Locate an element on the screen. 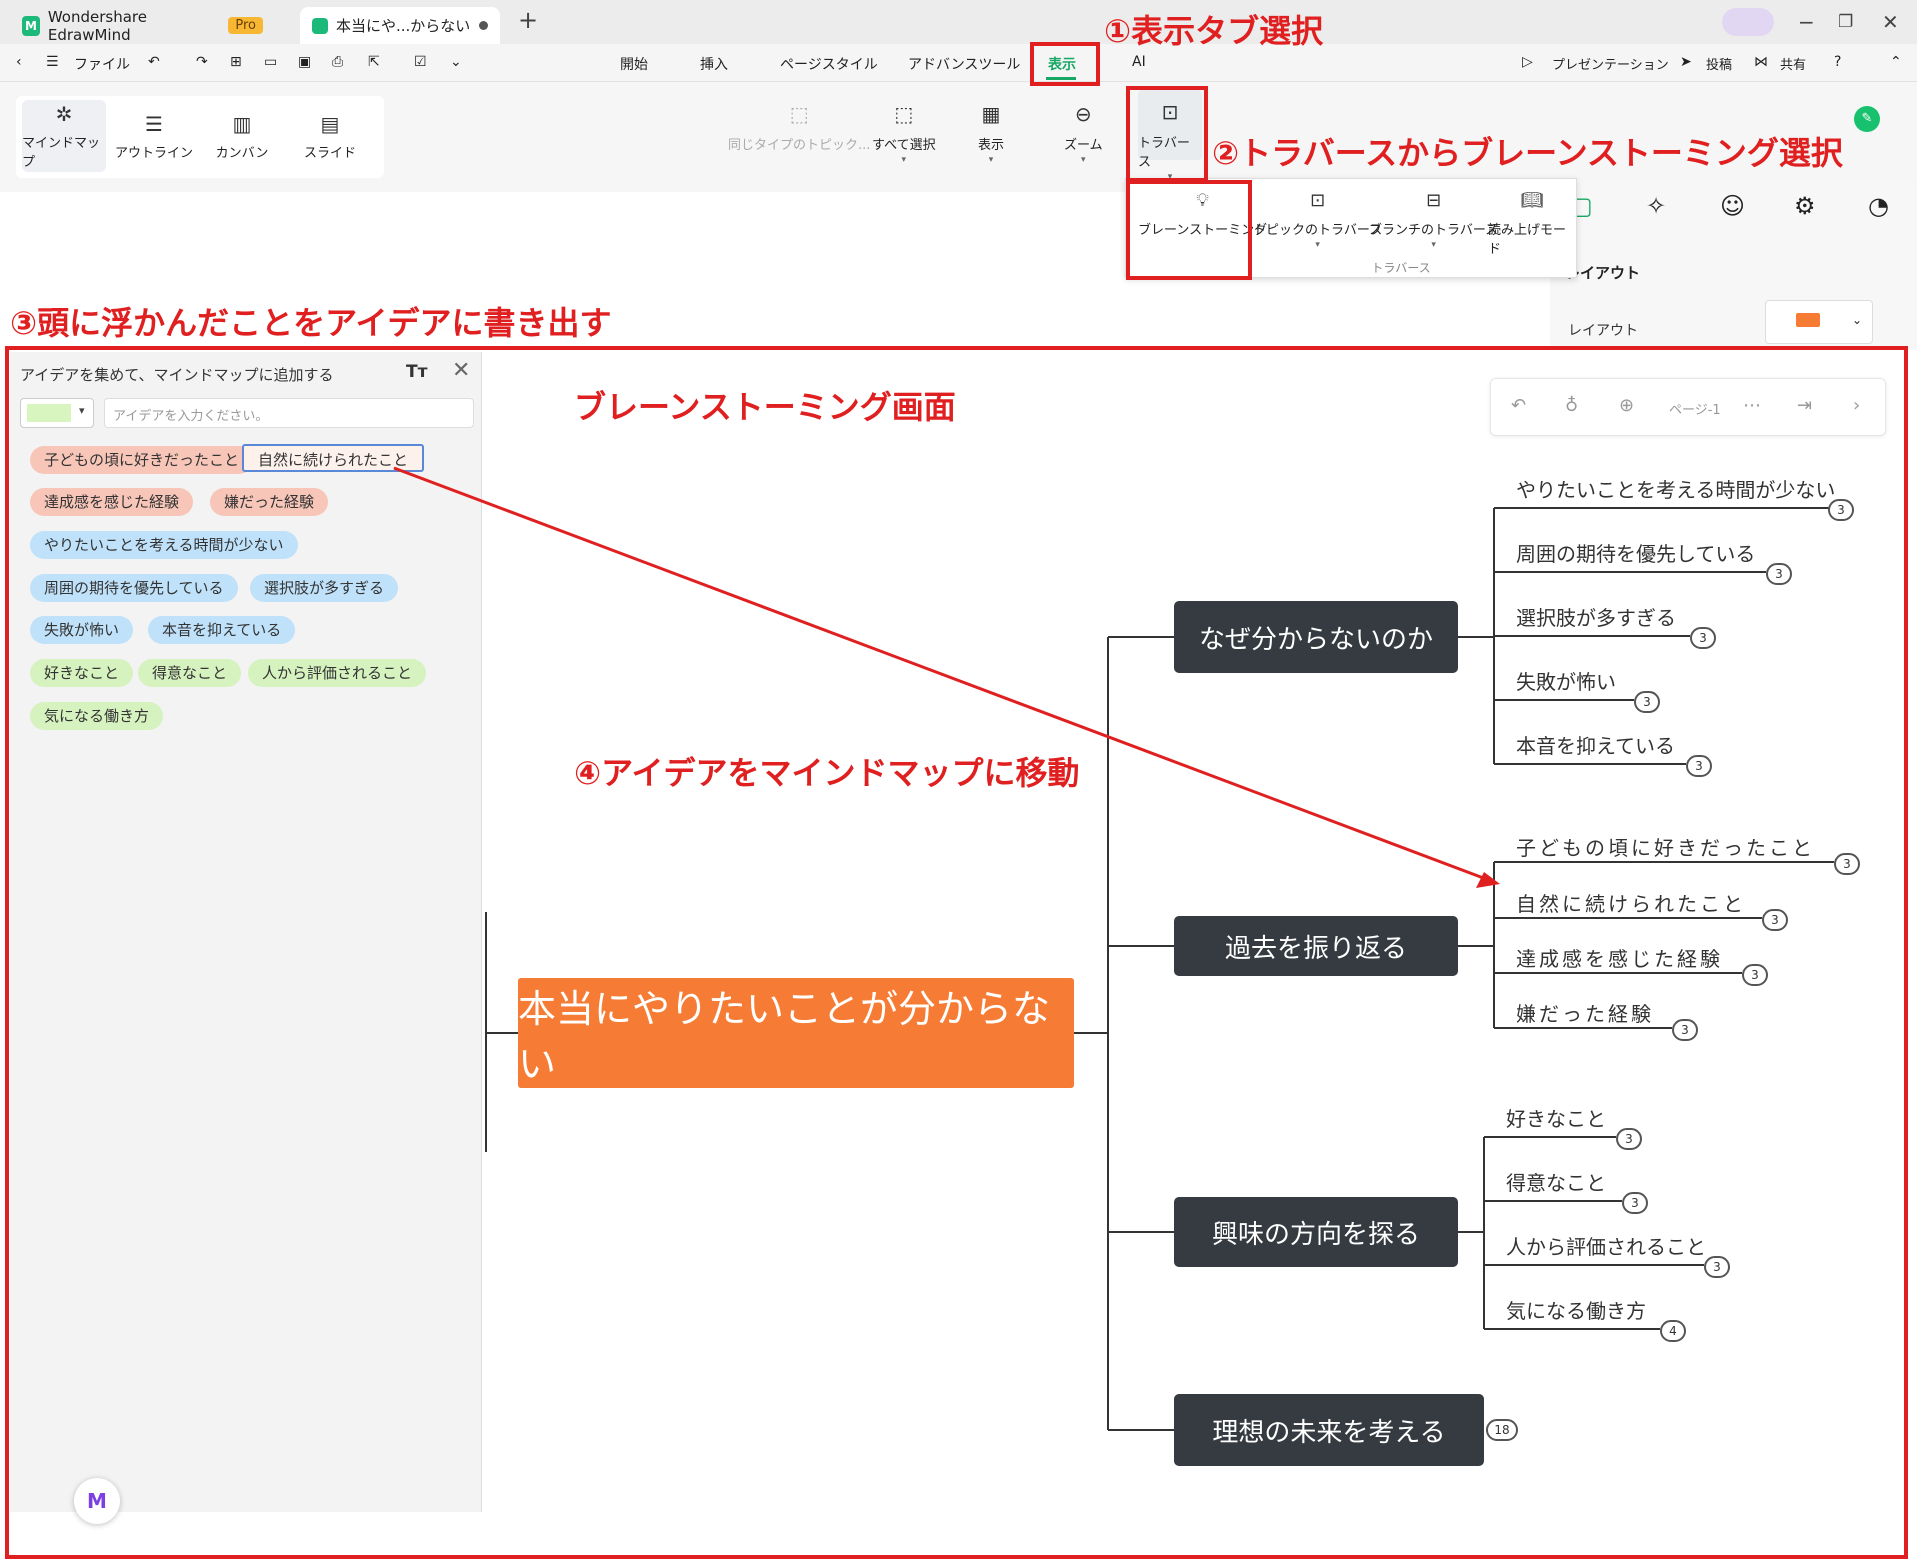 This screenshot has height=1563, width=1917. subtopic: 周囲の期待を優先している is located at coordinates (1635, 552).